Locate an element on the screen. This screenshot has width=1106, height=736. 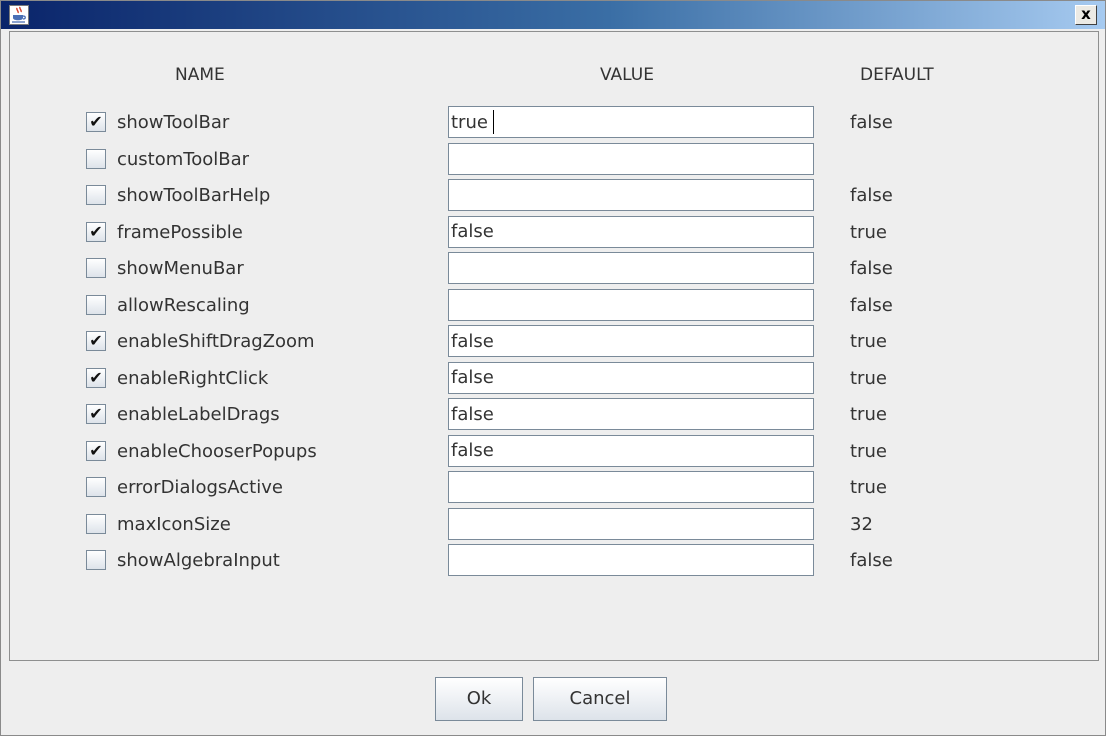
parameter-row: allowRescaling false is located at coordinates (554, 306).